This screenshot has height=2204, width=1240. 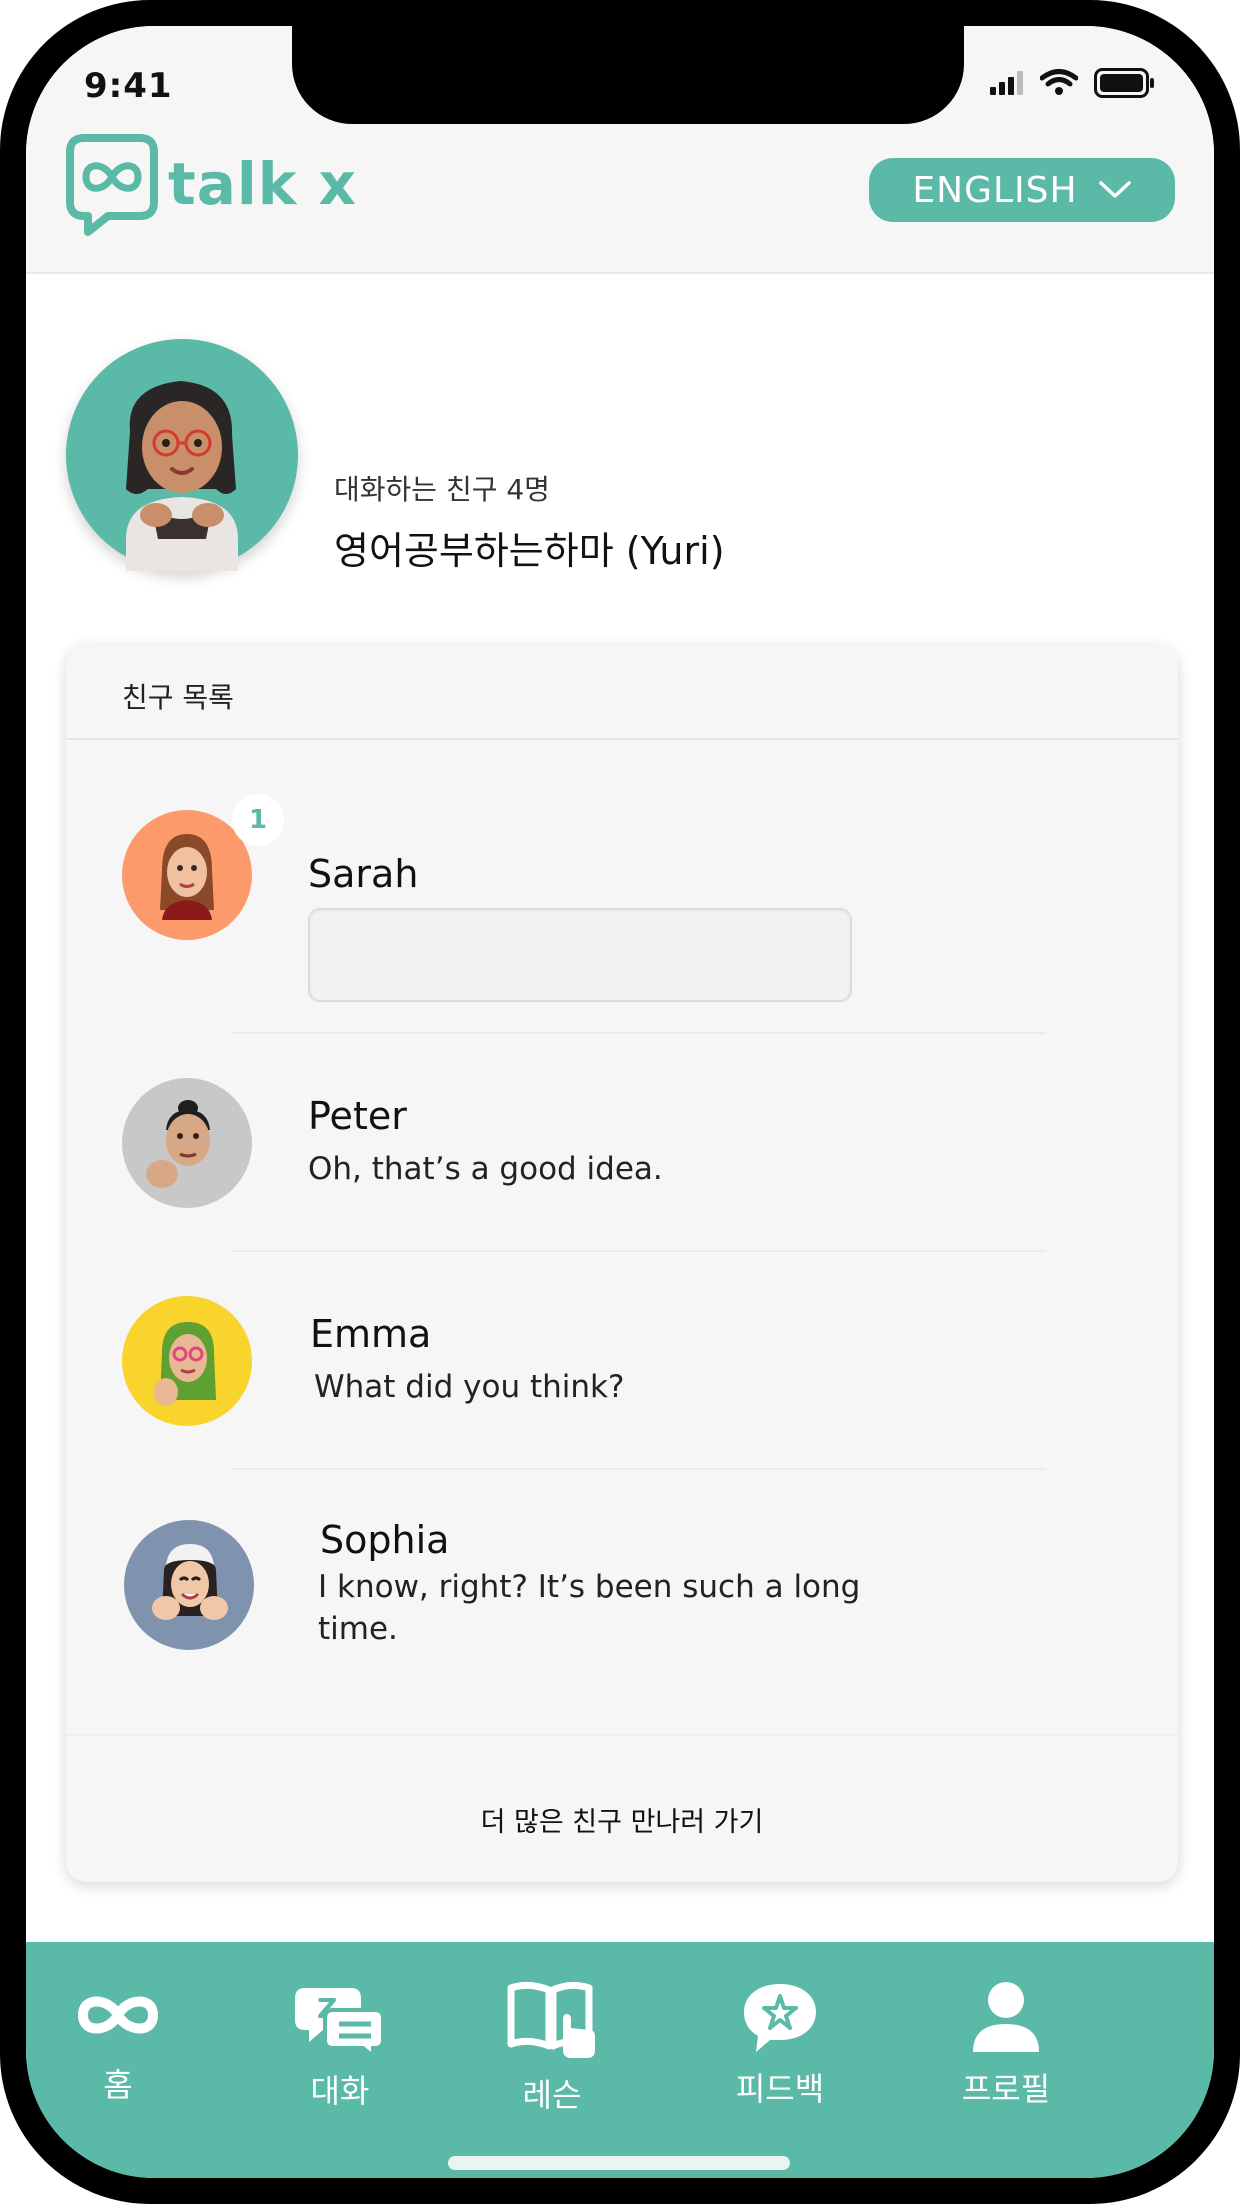 I want to click on wifi-icon, so click(x=1059, y=82).